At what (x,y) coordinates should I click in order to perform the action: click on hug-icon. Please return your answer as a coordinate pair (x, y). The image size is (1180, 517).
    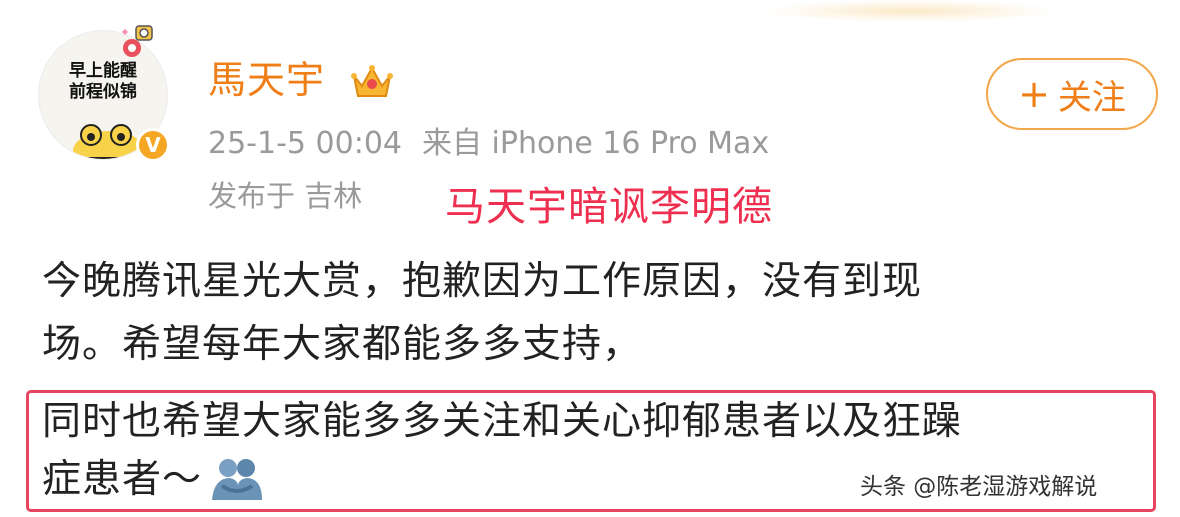
    Looking at the image, I should click on (237, 479).